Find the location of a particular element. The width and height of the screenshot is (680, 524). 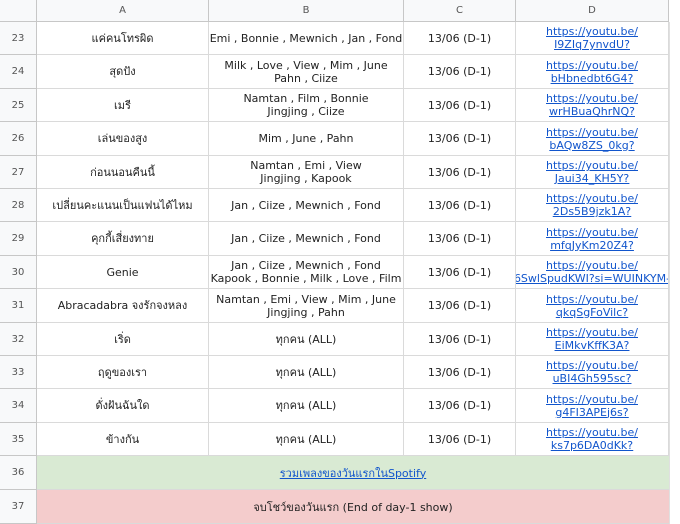

song-title-cell: Genie is located at coordinates (123, 272).